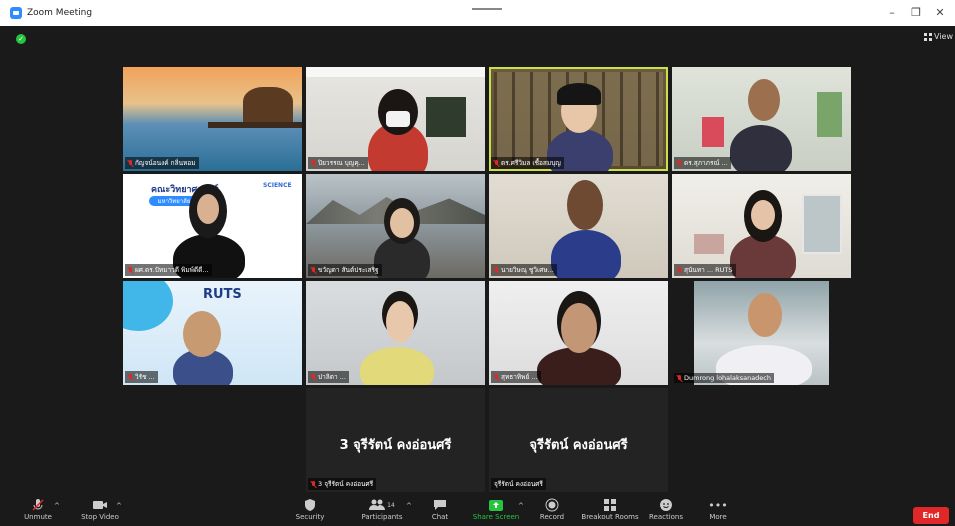  Describe the element at coordinates (60, 13) in the screenshot. I see `window-title: Zoom Meeting` at that location.